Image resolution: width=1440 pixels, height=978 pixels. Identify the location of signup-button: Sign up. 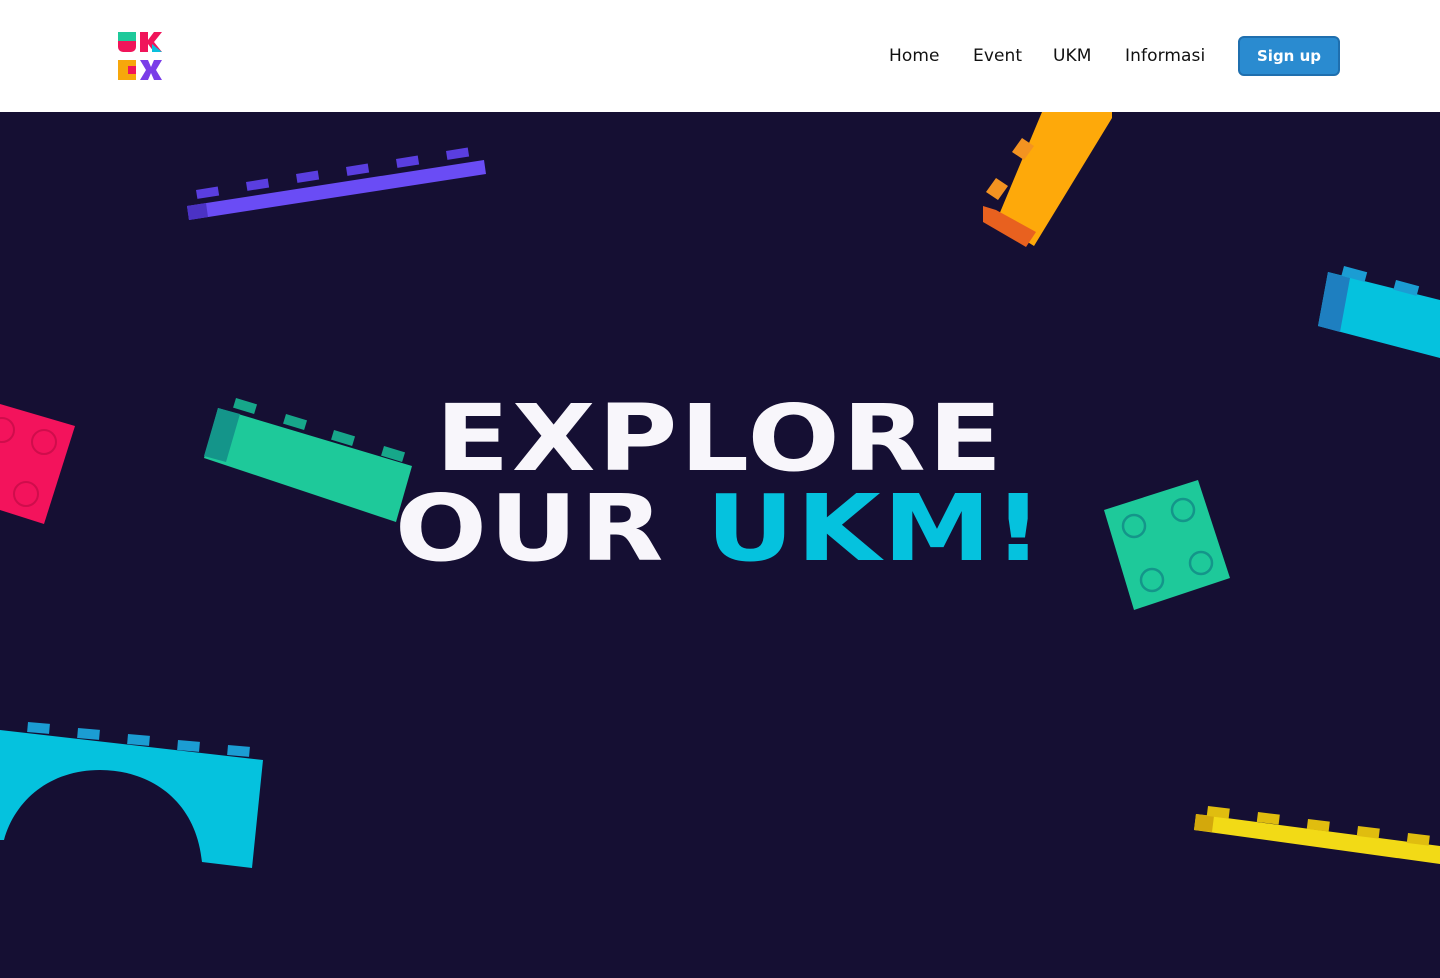
(1289, 56).